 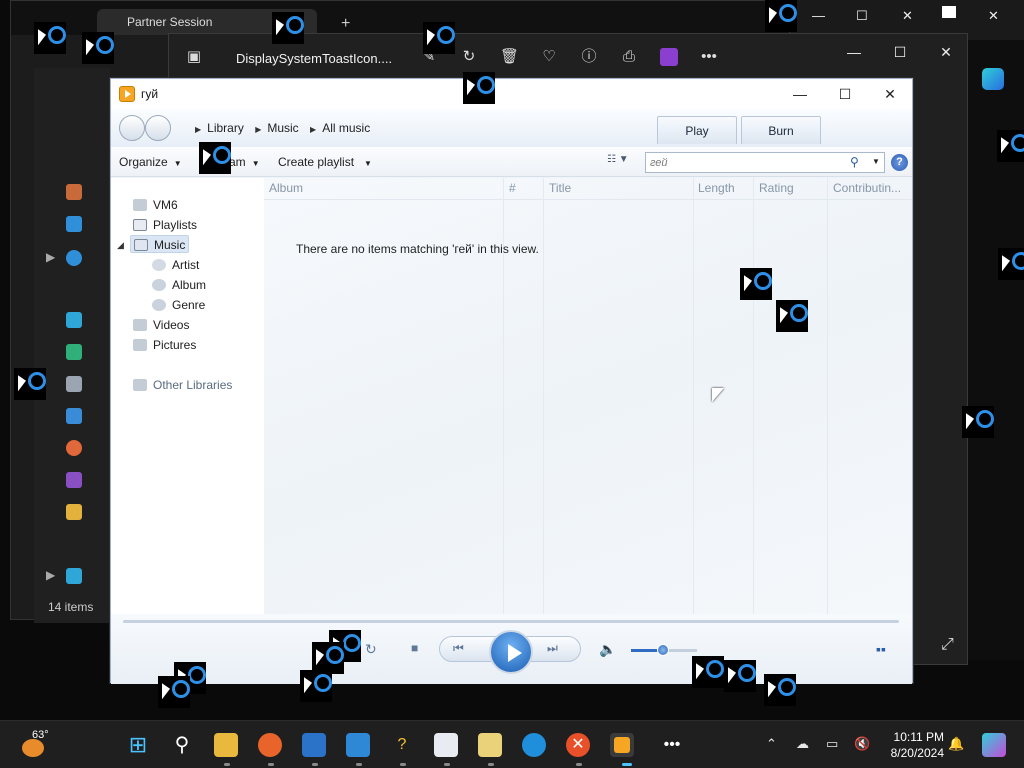 I want to click on search-box: ⚲ ▼, so click(x=765, y=162).